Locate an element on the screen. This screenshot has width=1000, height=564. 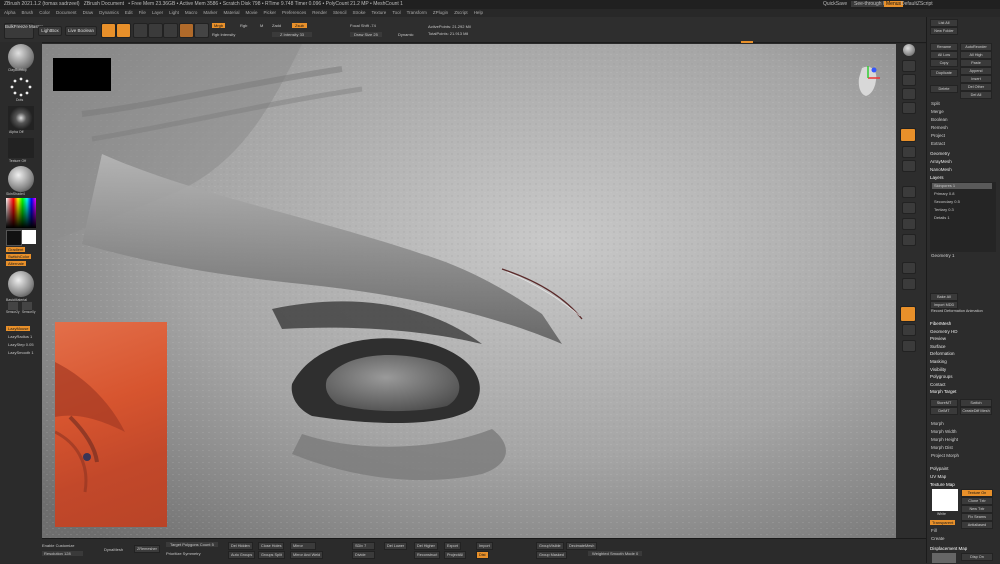
menu-item: Color is located at coordinates (44, 12).